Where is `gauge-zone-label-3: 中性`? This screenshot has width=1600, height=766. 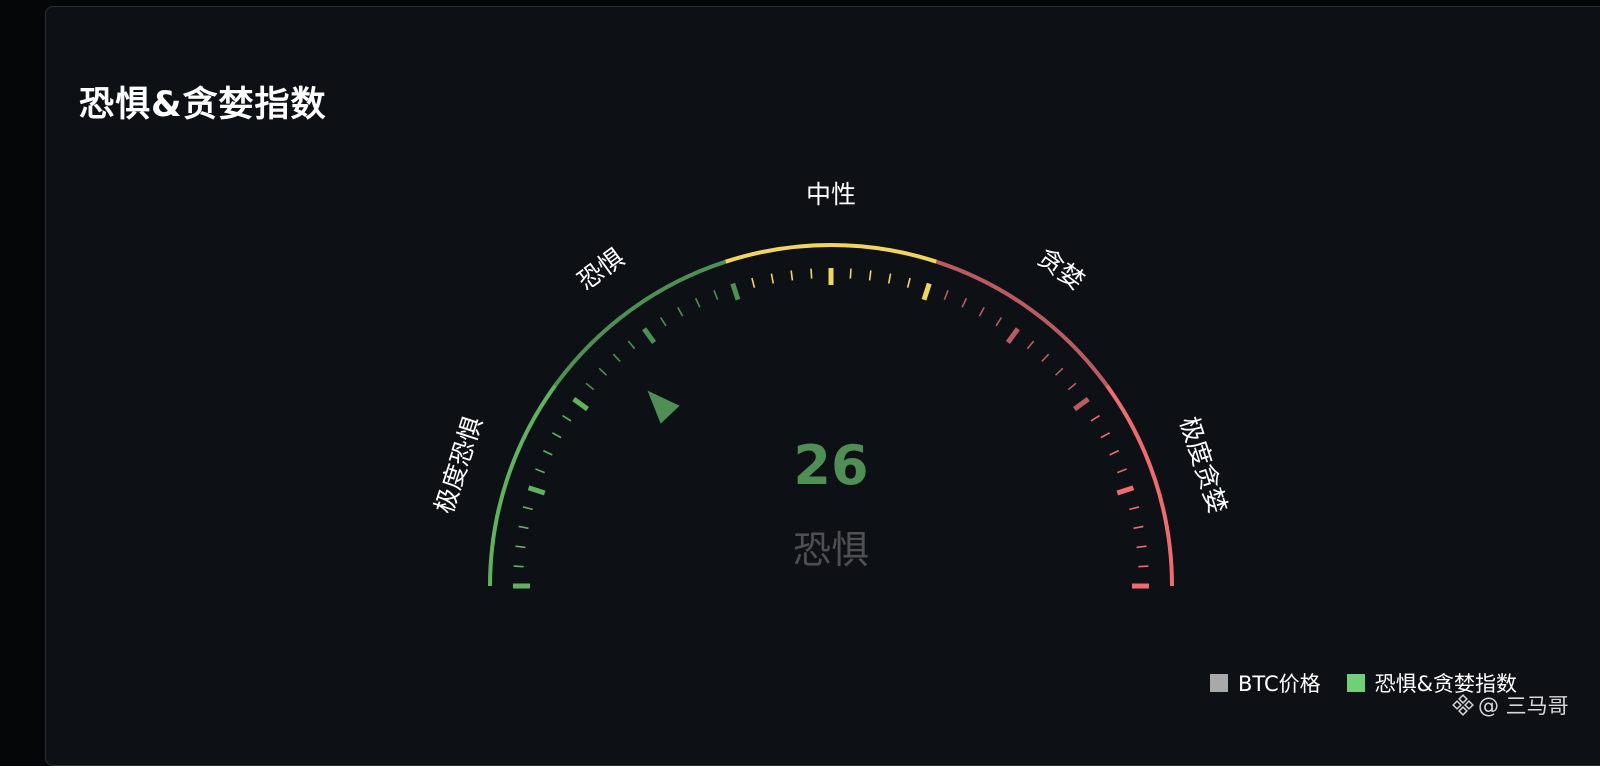 gauge-zone-label-3: 中性 is located at coordinates (831, 194).